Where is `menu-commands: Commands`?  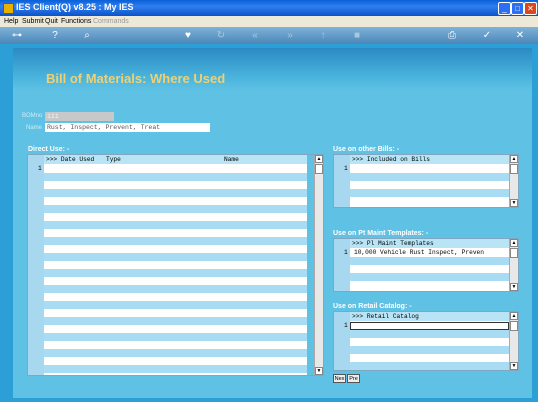 menu-commands: Commands is located at coordinates (111, 21).